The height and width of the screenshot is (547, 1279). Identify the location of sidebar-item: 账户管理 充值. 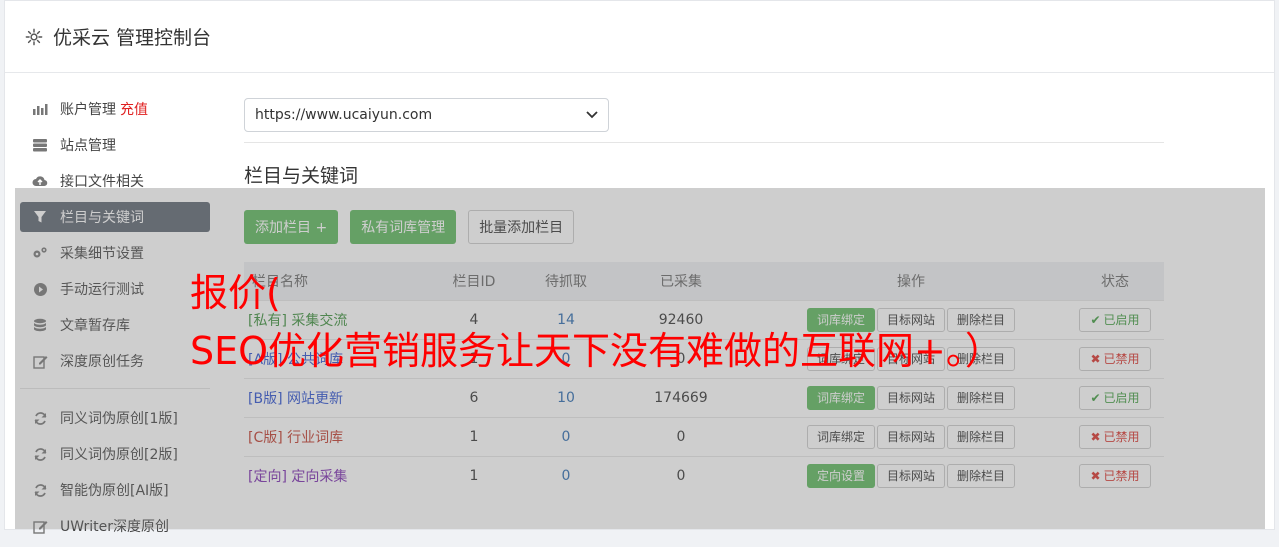
(115, 109).